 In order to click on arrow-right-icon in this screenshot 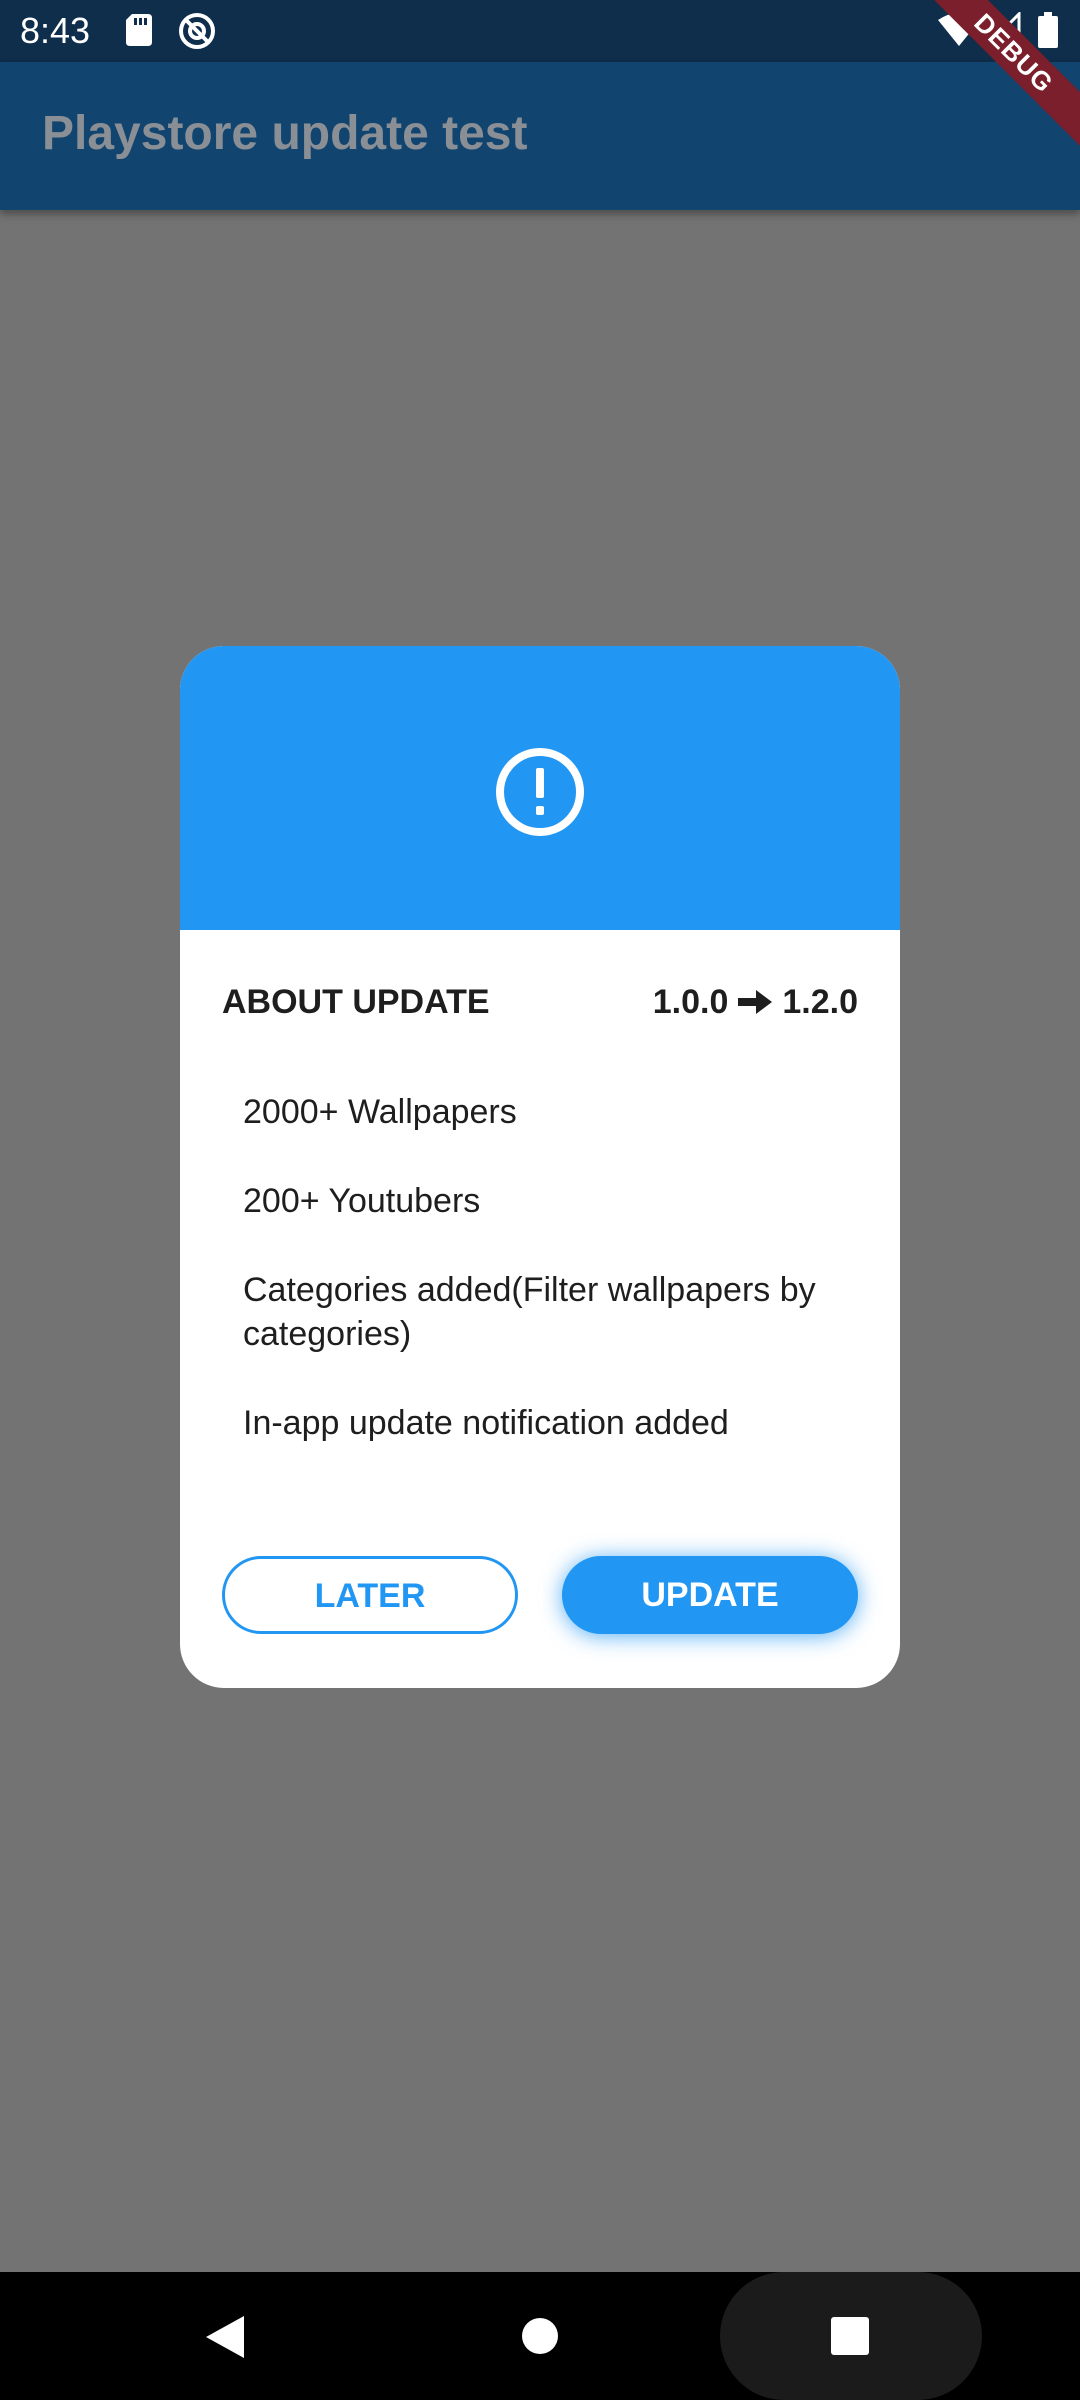, I will do `click(755, 1002)`.